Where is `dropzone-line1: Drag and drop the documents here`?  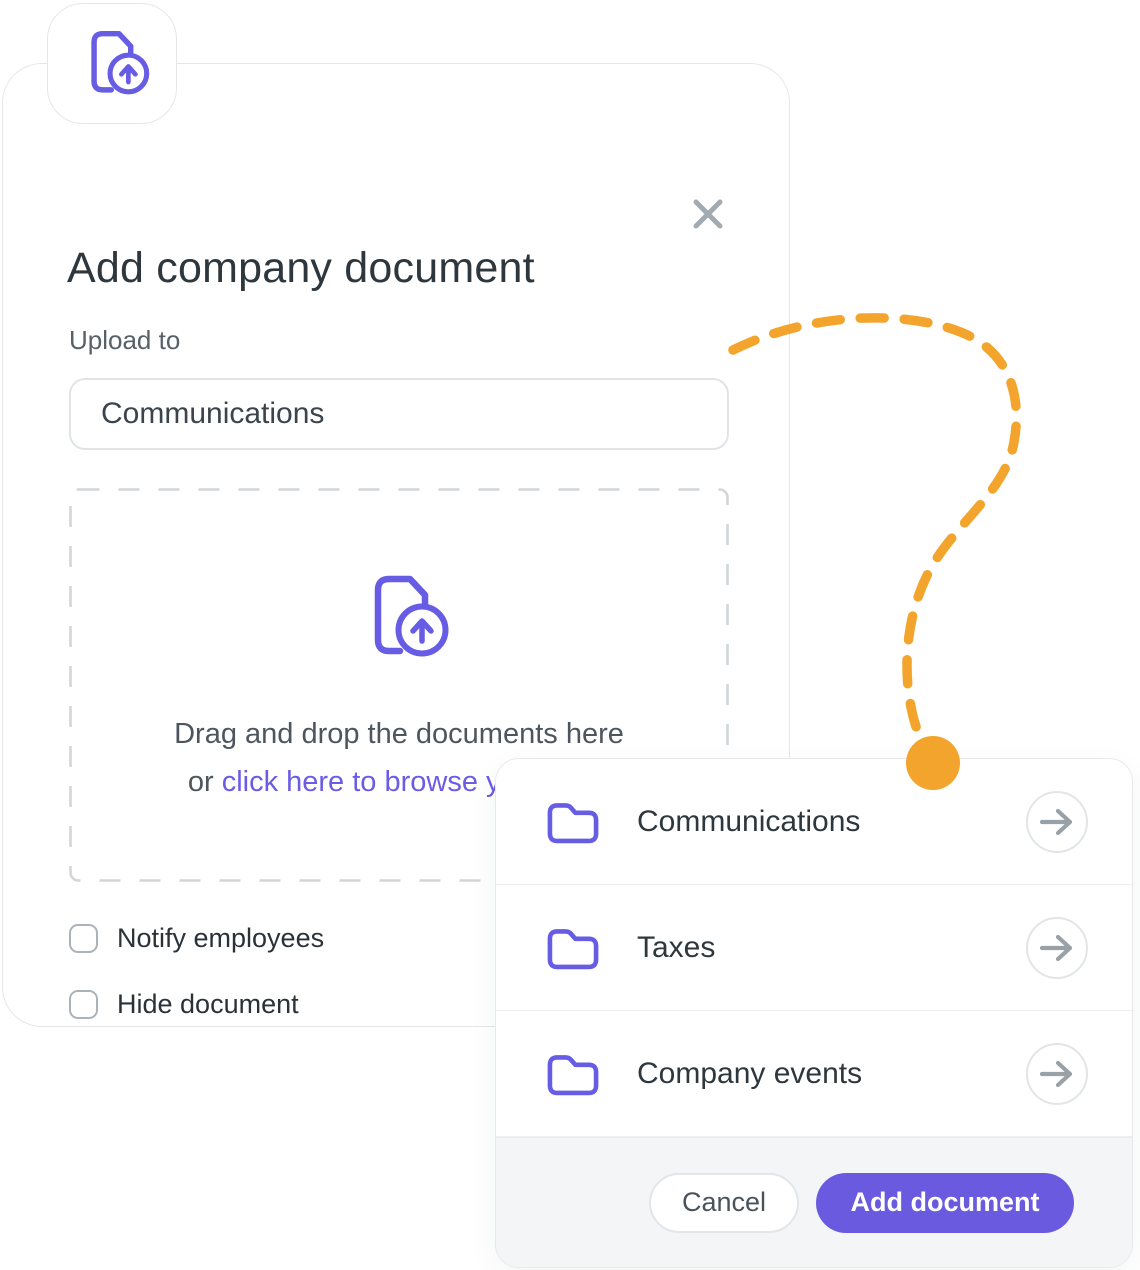
dropzone-line1: Drag and drop the documents here is located at coordinates (399, 734).